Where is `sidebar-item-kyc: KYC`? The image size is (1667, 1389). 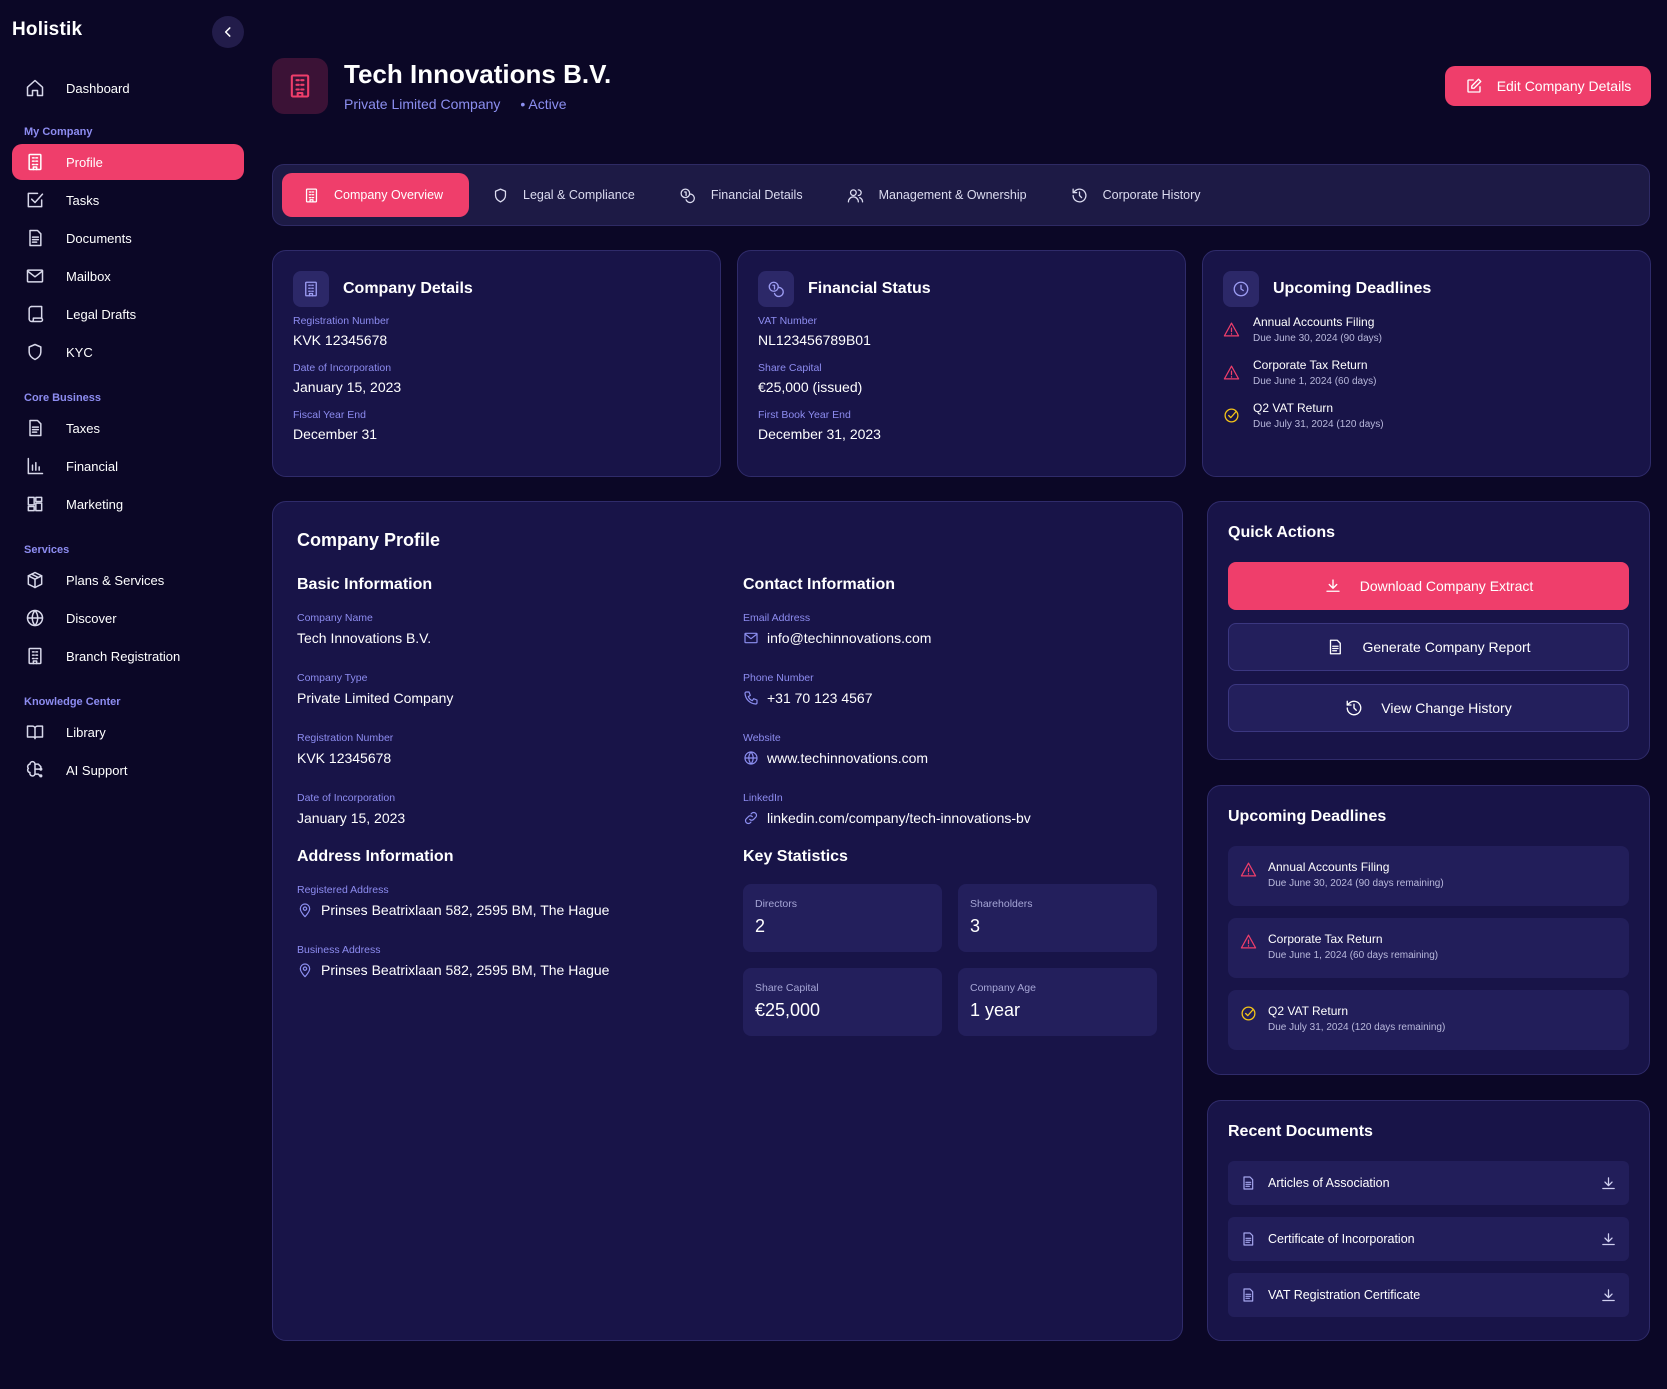
sidebar-item-kyc: KYC is located at coordinates (128, 352).